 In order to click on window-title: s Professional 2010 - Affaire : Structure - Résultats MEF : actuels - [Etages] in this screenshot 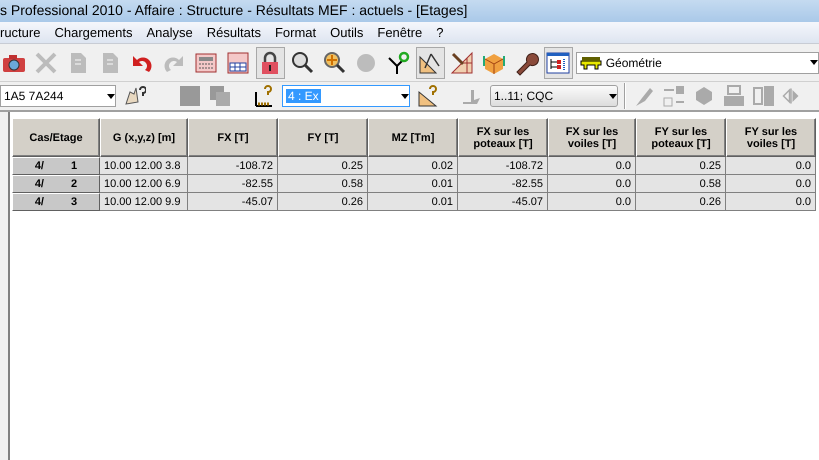, I will do `click(409, 11)`.